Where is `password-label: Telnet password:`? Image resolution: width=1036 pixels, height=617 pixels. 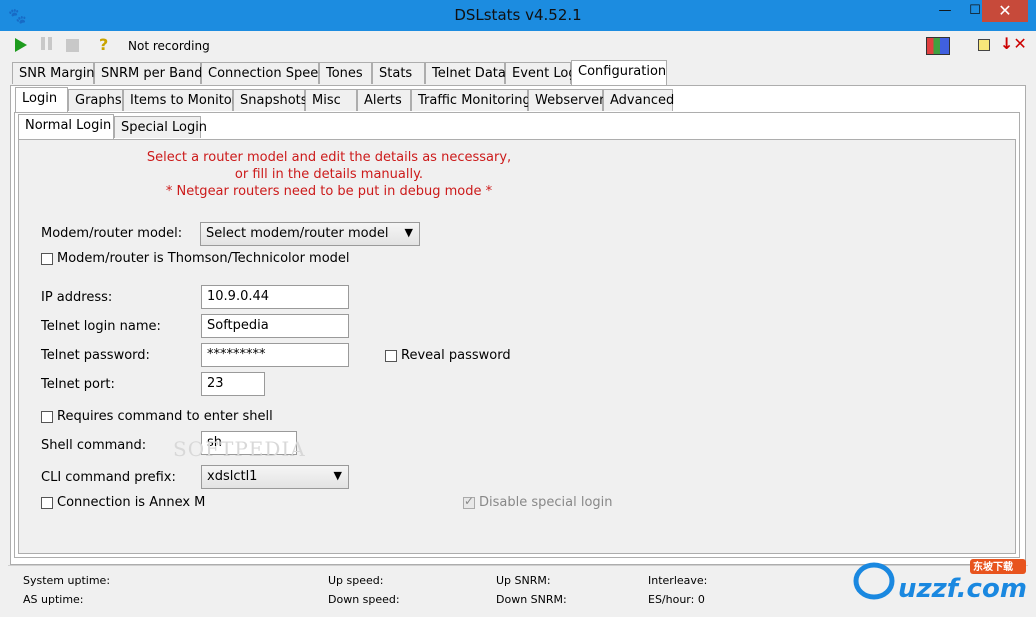 password-label: Telnet password: is located at coordinates (95, 355).